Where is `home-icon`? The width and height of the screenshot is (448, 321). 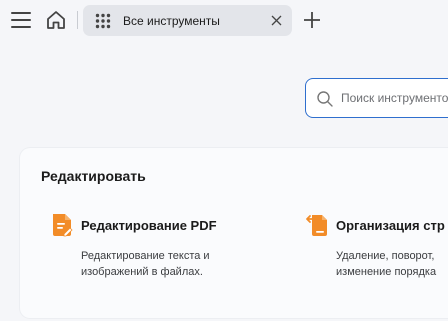 home-icon is located at coordinates (56, 20).